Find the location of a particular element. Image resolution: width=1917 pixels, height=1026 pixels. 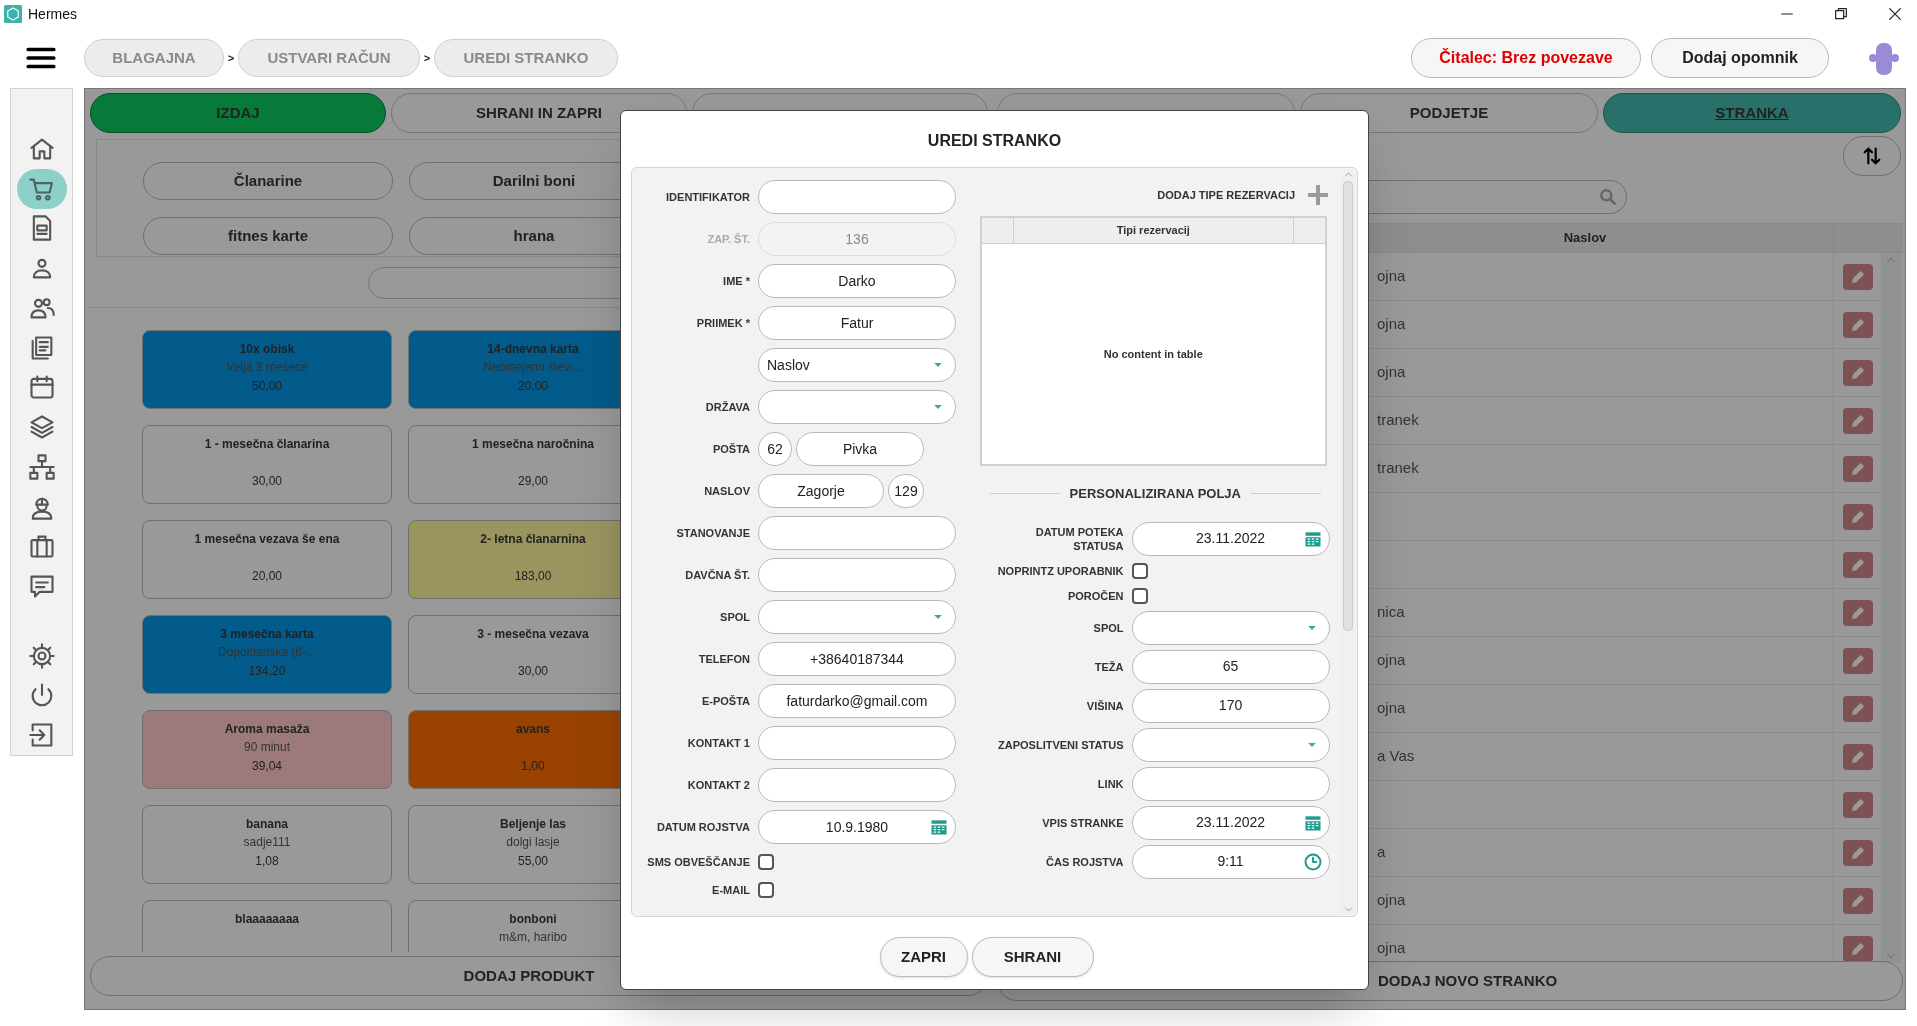

product-tile: 1 mesečna vezava še ena 20,00 is located at coordinates (267, 559).